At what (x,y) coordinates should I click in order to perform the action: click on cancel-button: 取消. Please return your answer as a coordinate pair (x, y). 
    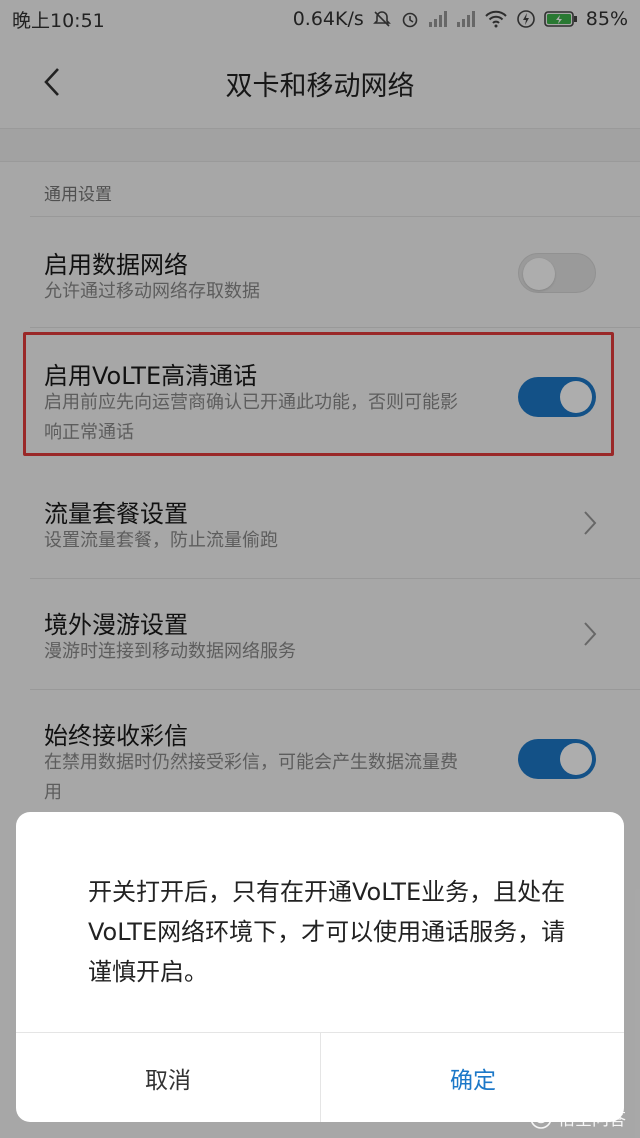
    Looking at the image, I should click on (168, 1077).